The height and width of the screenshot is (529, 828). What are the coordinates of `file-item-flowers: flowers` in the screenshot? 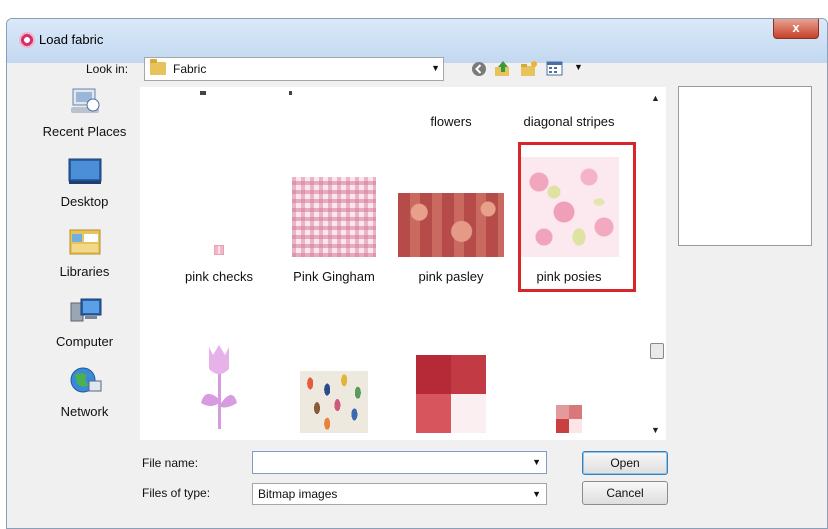 It's located at (451, 108).